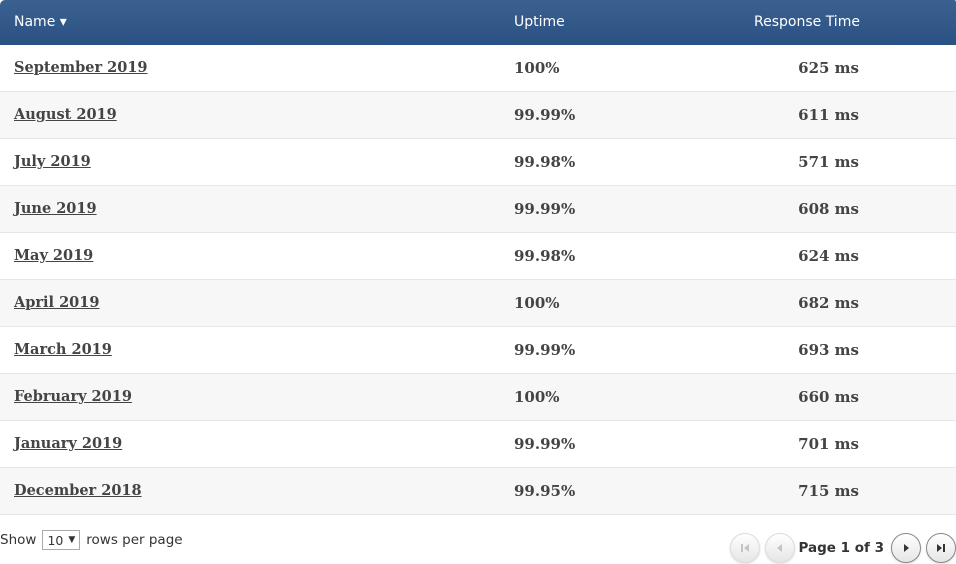  I want to click on previous-page-button, so click(779, 548).